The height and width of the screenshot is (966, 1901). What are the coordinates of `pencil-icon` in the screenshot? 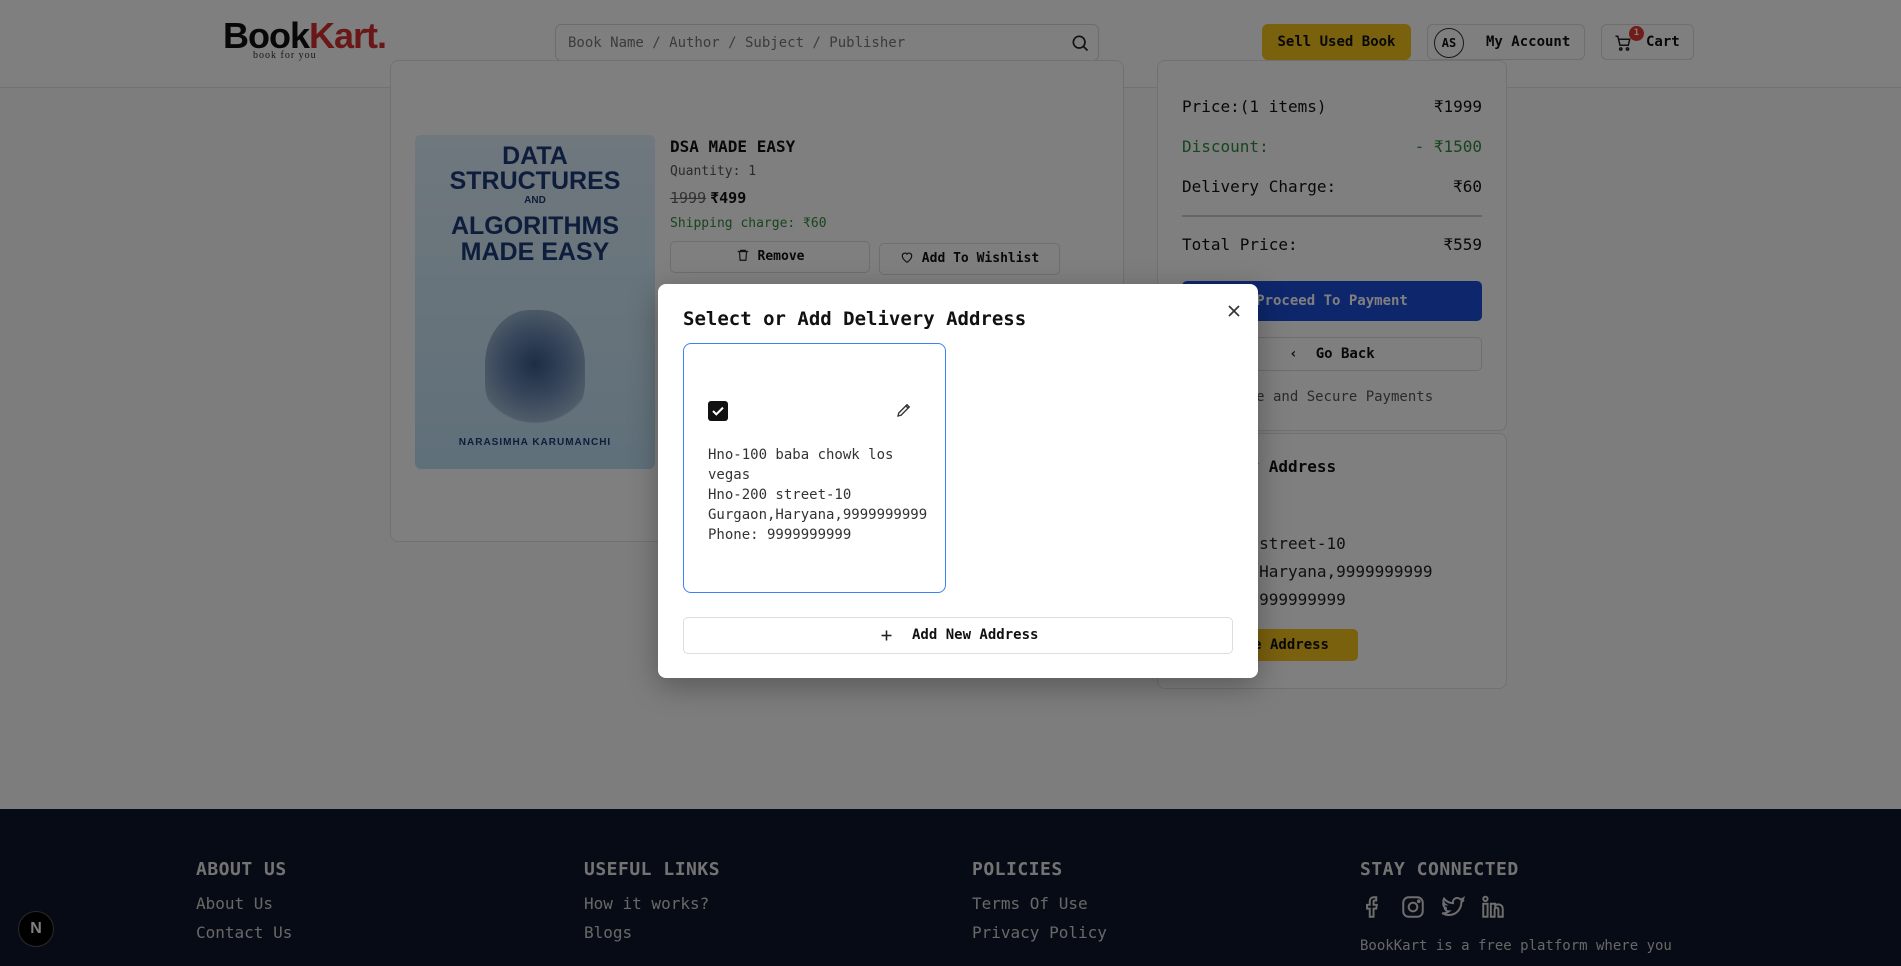 It's located at (904, 410).